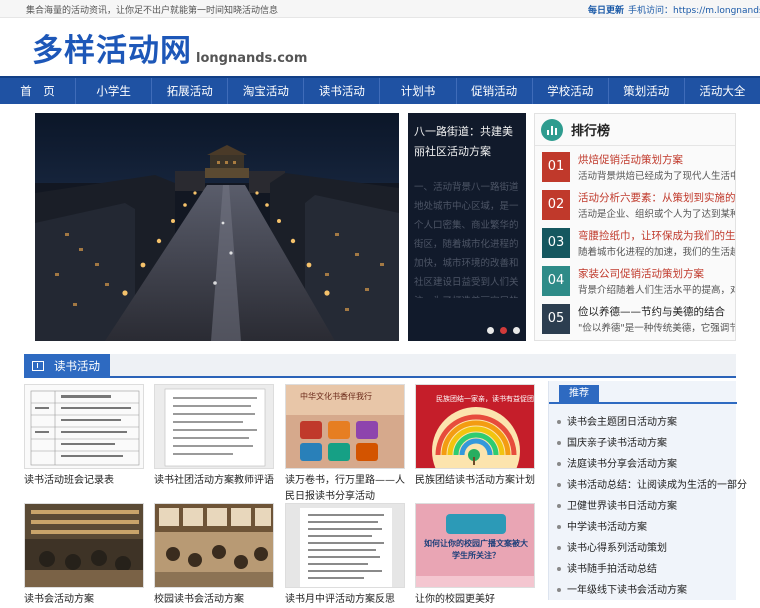 Image resolution: width=760 pixels, height=608 pixels. I want to click on recommend-item: 一年级线下读书会活动方案, so click(622, 588).